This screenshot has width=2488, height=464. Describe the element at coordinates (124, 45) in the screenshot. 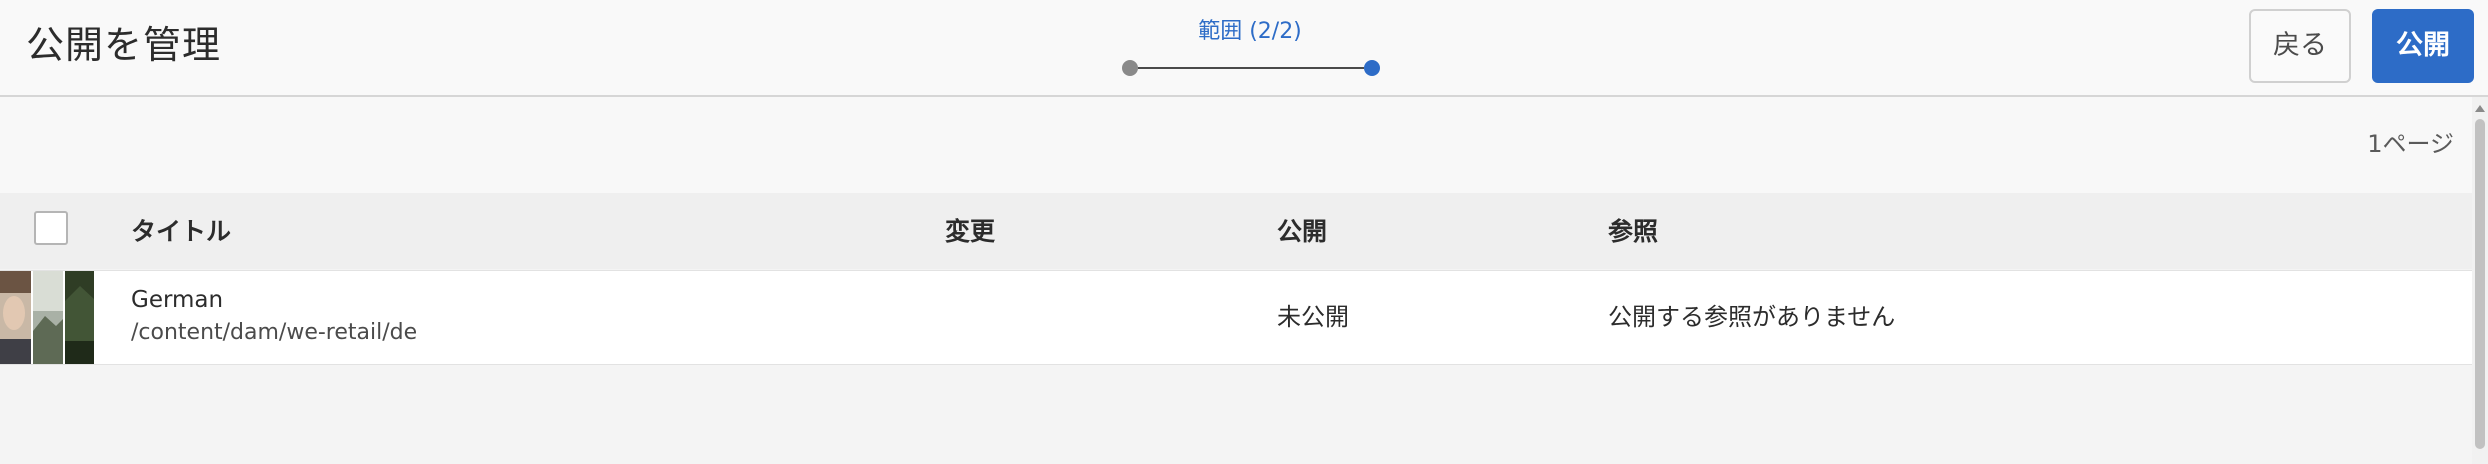

I see `page-title: 公開を管理` at that location.